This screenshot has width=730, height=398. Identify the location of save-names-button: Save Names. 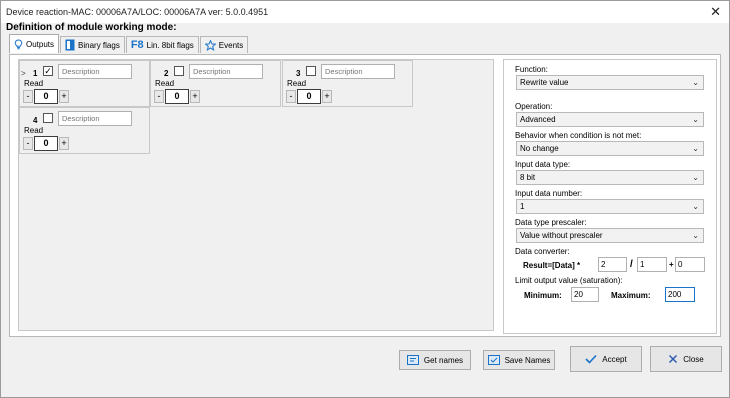
(519, 360).